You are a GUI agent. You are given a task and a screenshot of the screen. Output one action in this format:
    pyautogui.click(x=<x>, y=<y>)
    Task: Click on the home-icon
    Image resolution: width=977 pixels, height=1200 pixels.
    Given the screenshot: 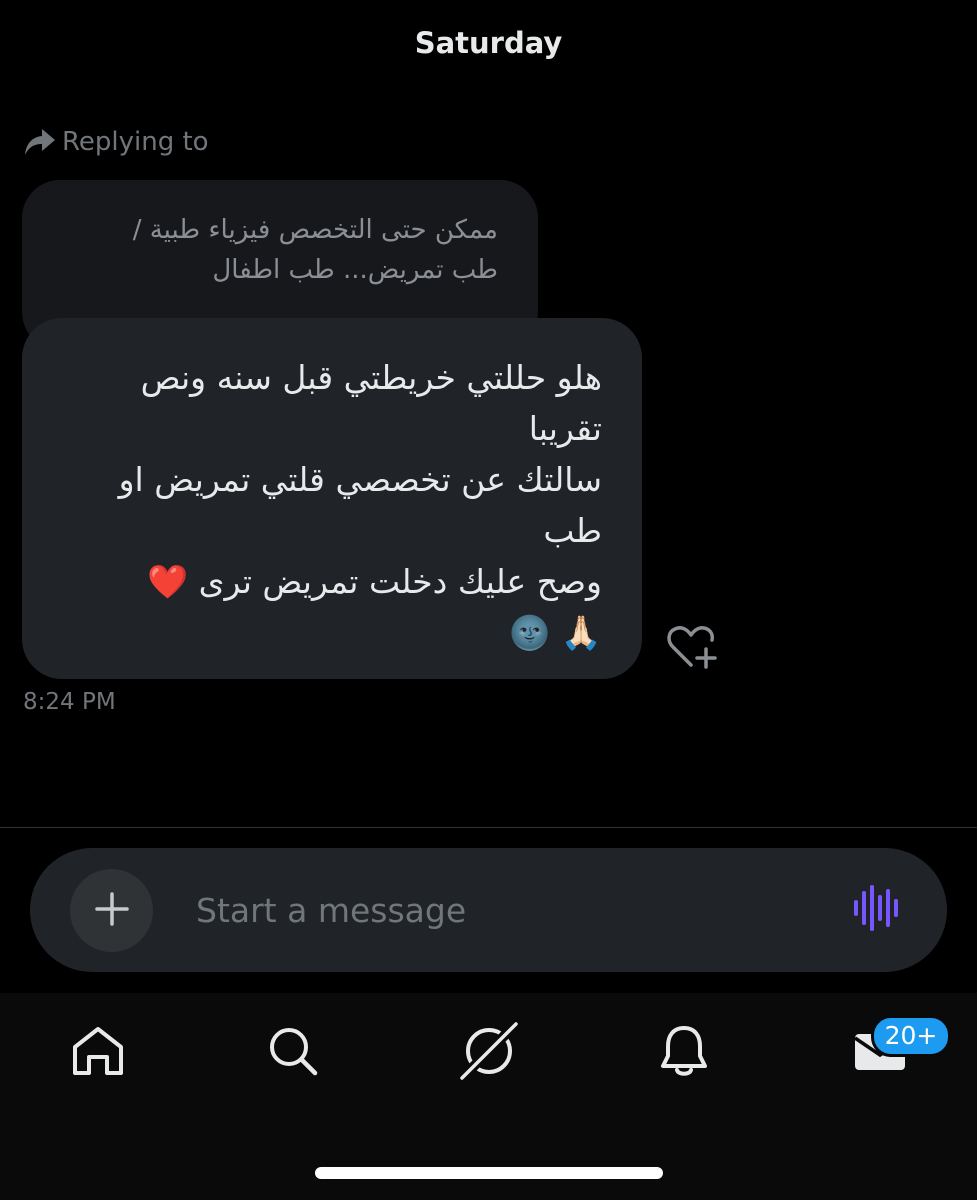 What is the action you would take?
    pyautogui.click(x=98, y=1053)
    